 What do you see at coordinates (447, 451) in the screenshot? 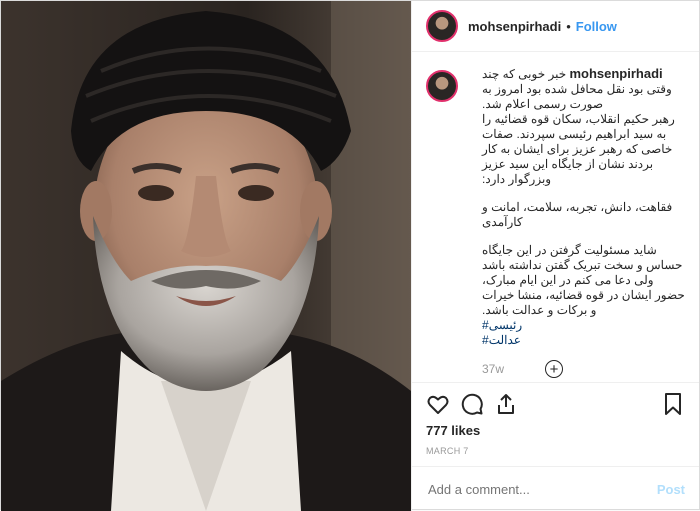
I see `post-date: MARCH 7` at bounding box center [447, 451].